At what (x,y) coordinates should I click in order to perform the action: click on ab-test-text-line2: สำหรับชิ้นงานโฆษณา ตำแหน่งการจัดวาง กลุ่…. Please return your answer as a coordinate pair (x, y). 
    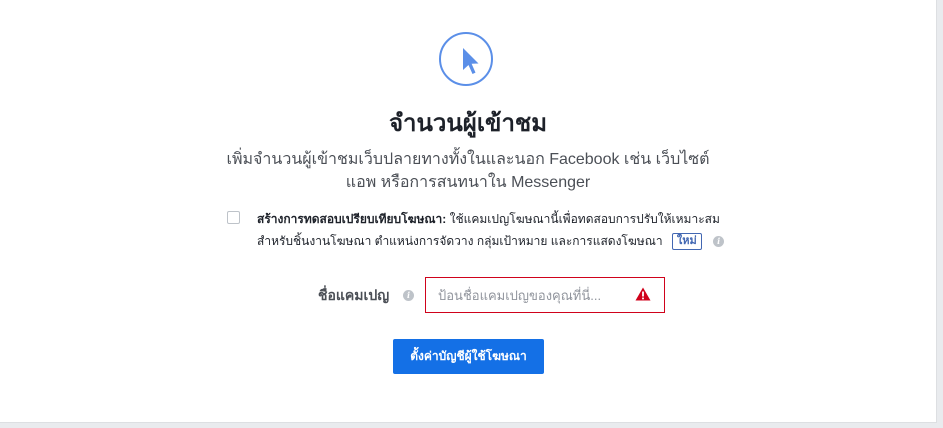
    Looking at the image, I should click on (460, 241).